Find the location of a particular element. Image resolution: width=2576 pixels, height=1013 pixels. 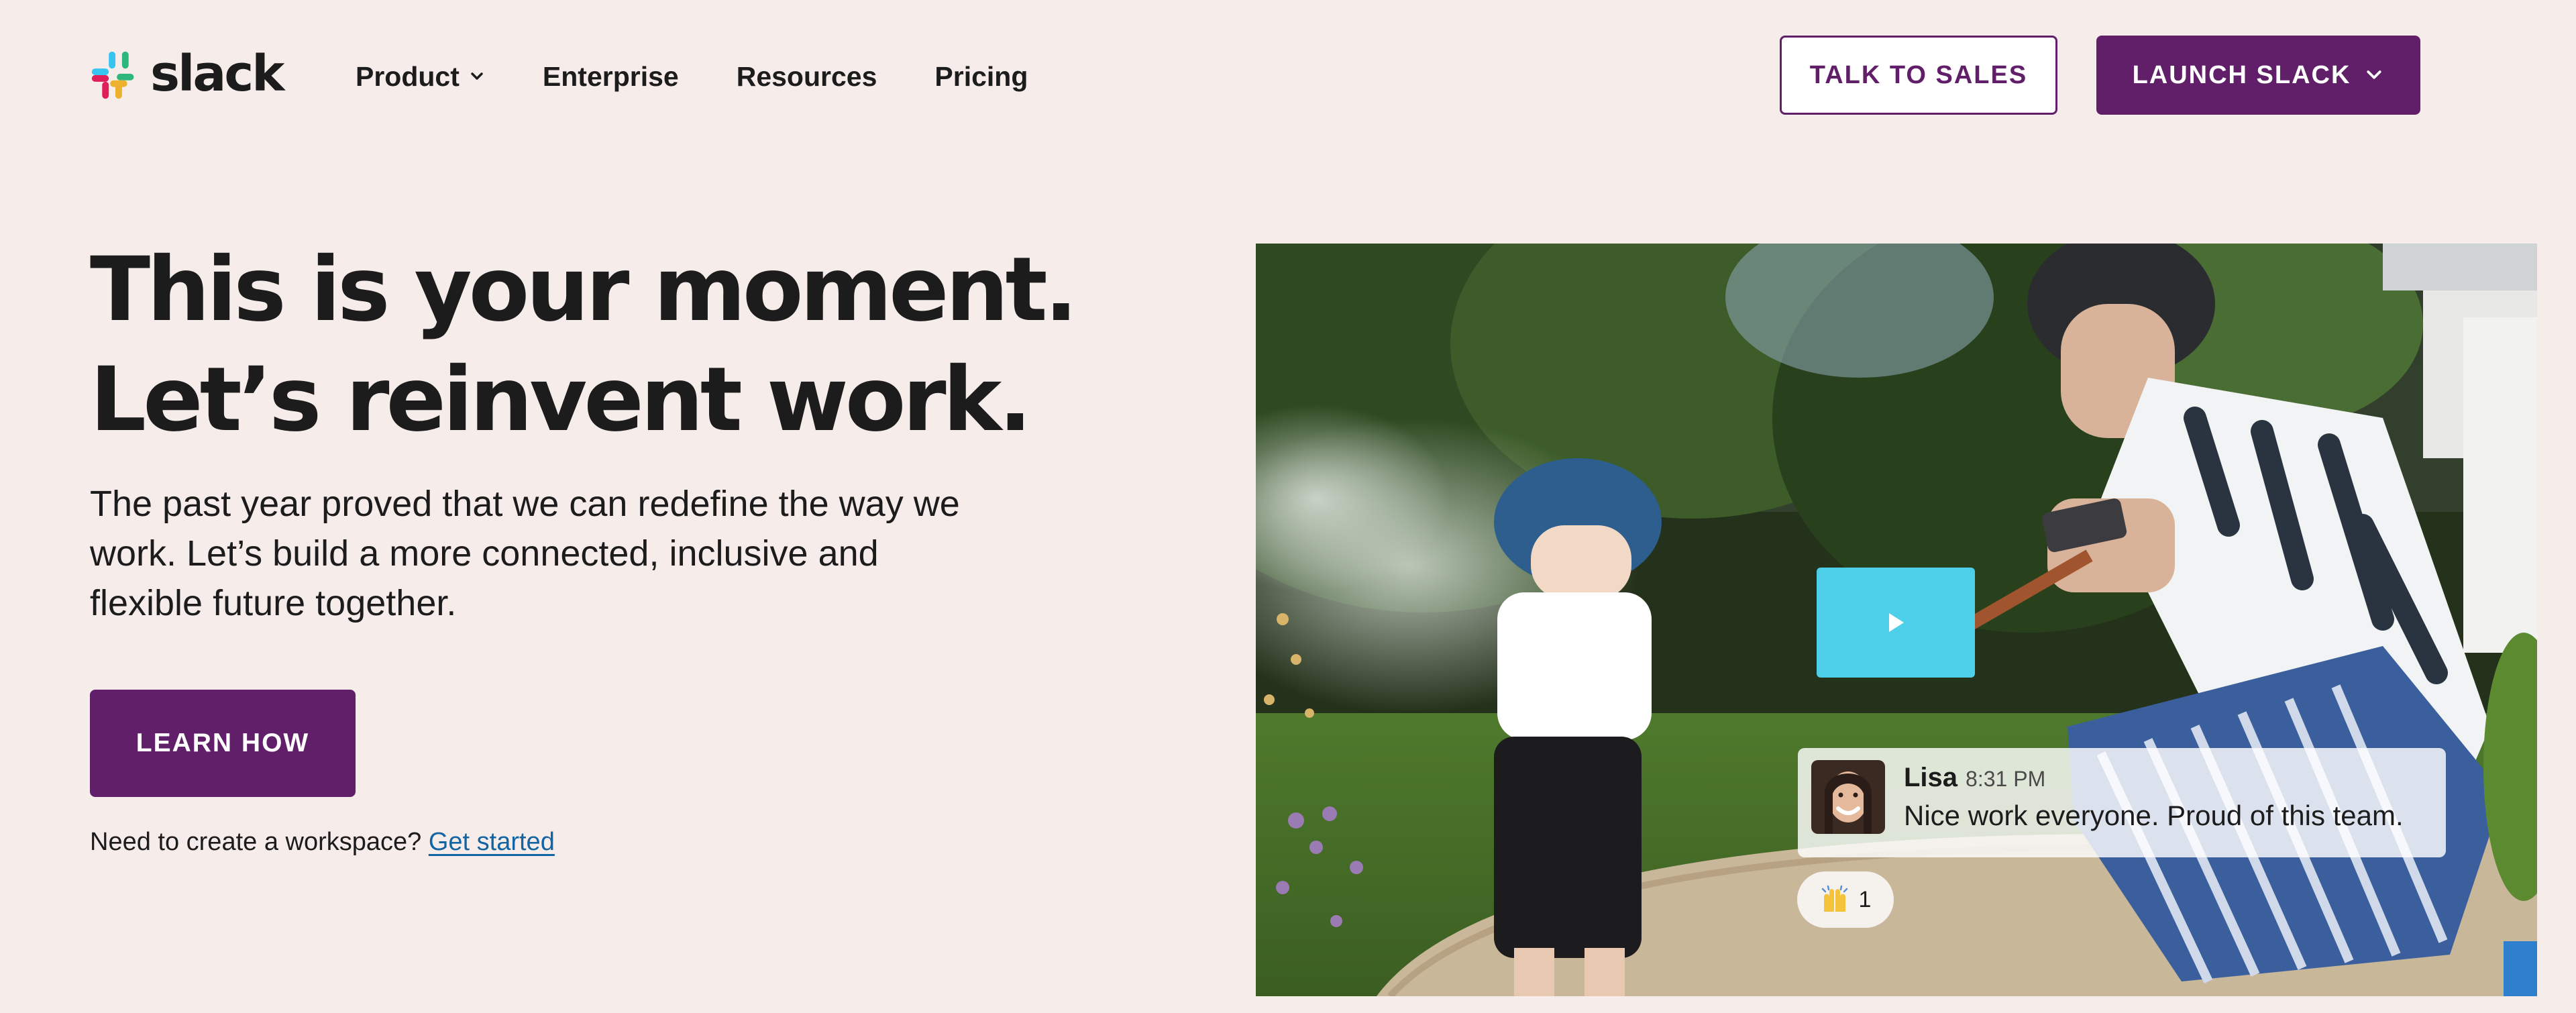

logo-wordmark: slack is located at coordinates (217, 74).